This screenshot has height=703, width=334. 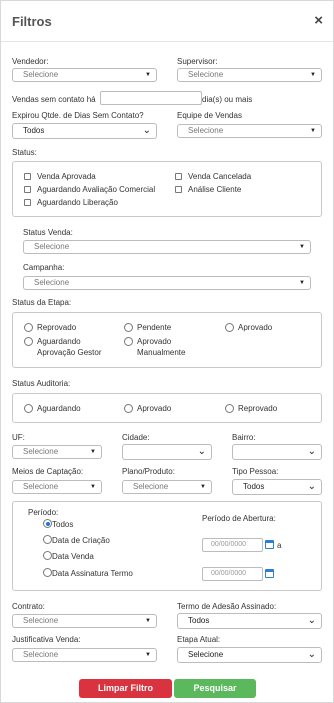 What do you see at coordinates (27, 189) in the screenshot?
I see `status-checkbox-aguardando-avaliacao` at bounding box center [27, 189].